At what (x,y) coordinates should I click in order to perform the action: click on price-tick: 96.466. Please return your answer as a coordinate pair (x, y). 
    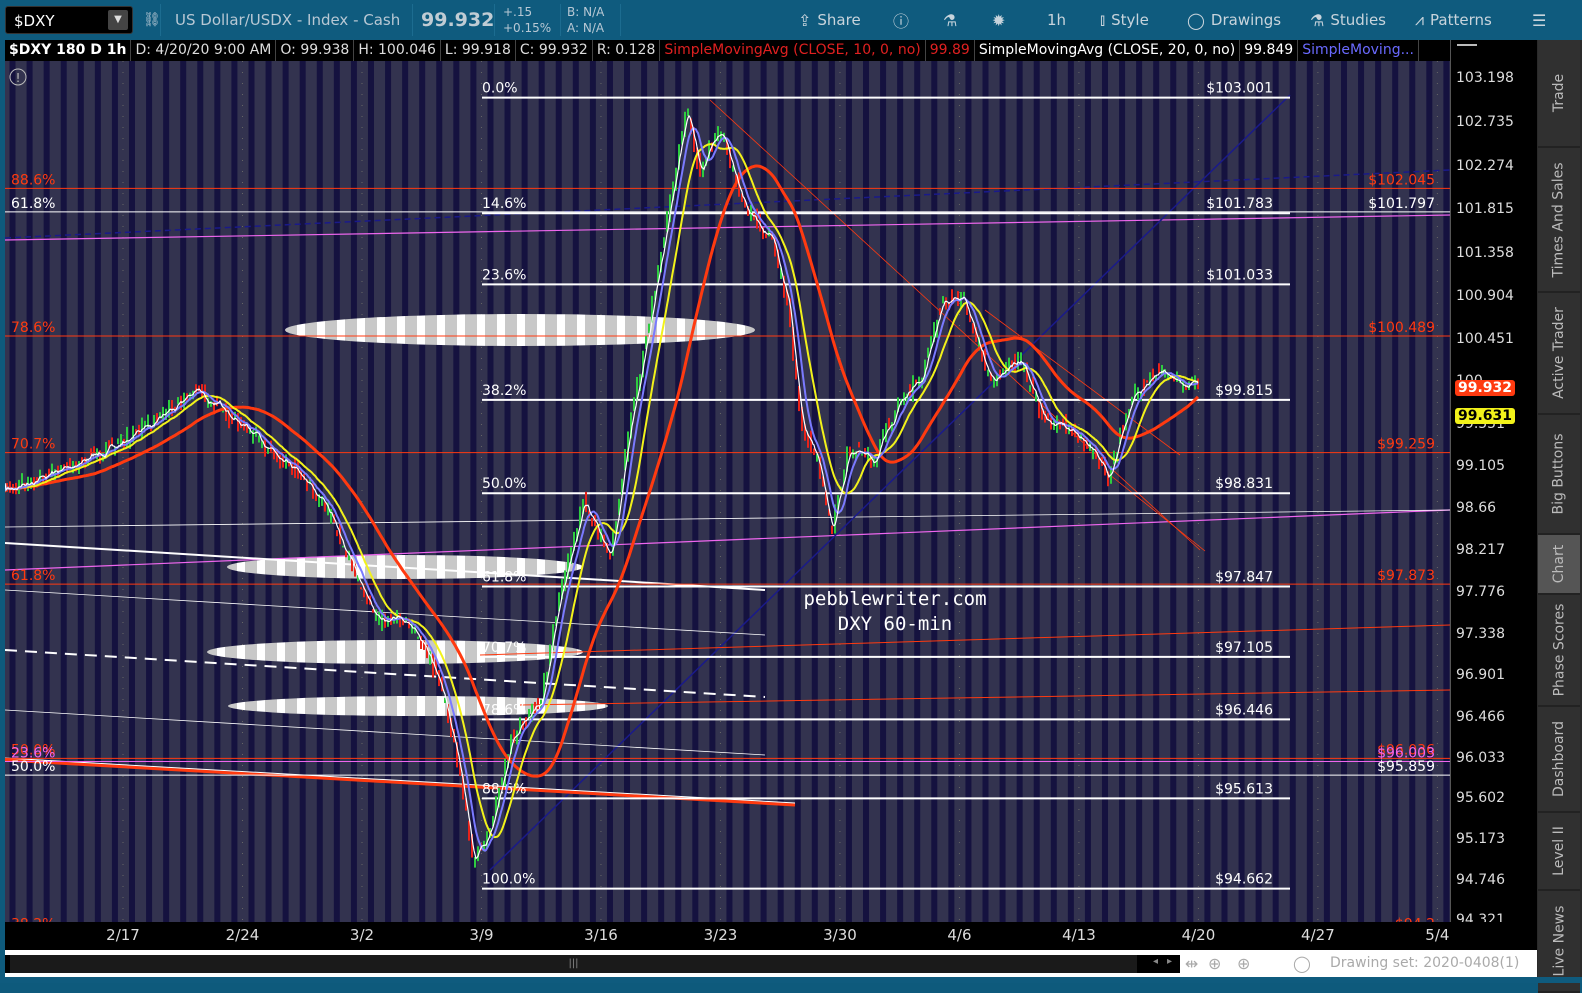
    Looking at the image, I should click on (1480, 716).